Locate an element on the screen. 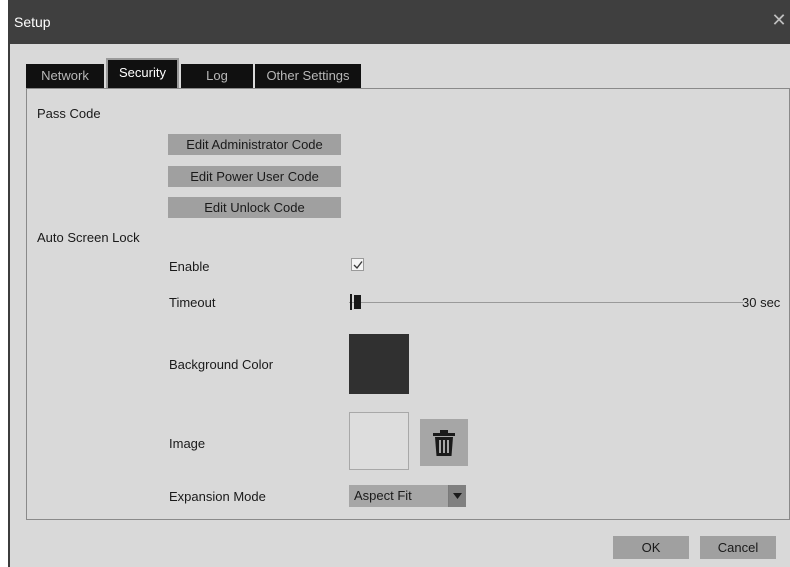 The width and height of the screenshot is (790, 567). expansion-mode-dropdown: Aspect Fit is located at coordinates (407, 496).